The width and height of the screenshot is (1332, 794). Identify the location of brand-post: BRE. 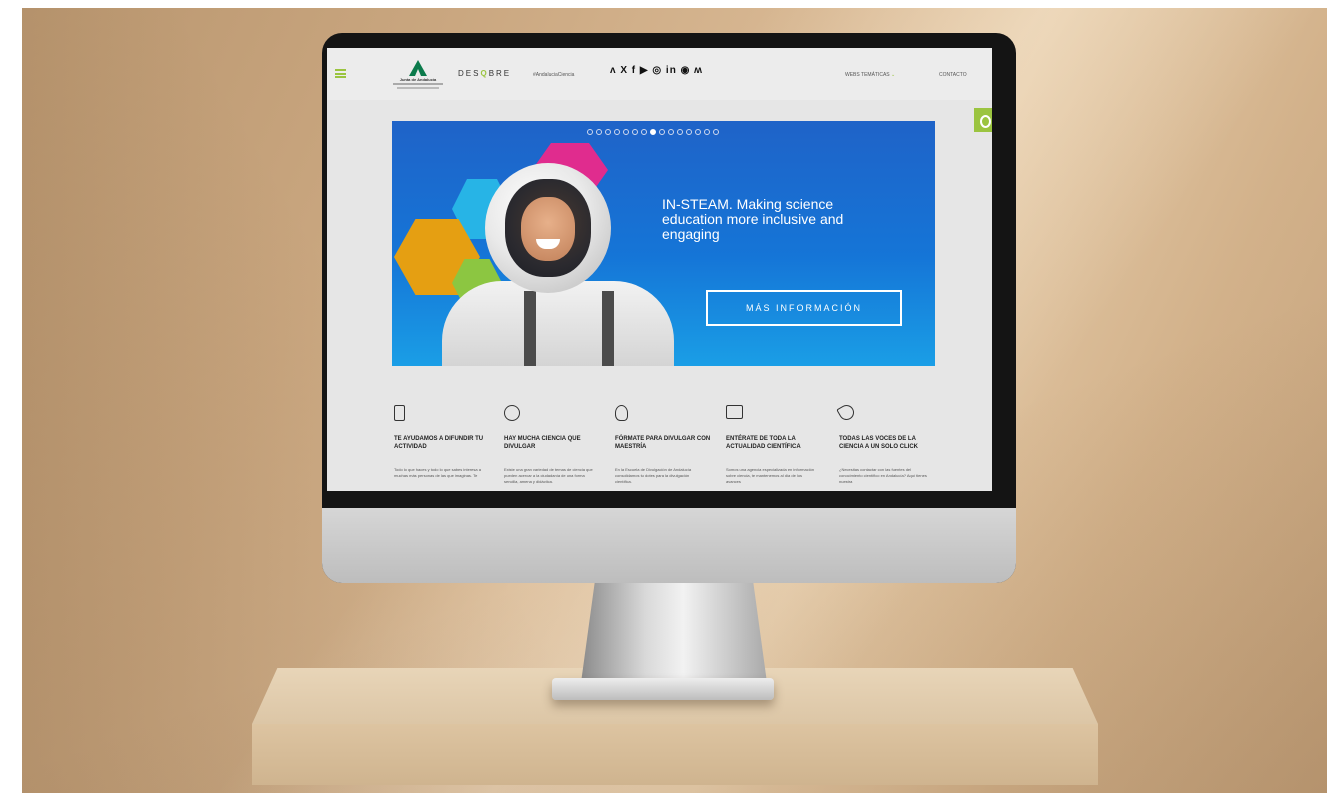
(500, 73).